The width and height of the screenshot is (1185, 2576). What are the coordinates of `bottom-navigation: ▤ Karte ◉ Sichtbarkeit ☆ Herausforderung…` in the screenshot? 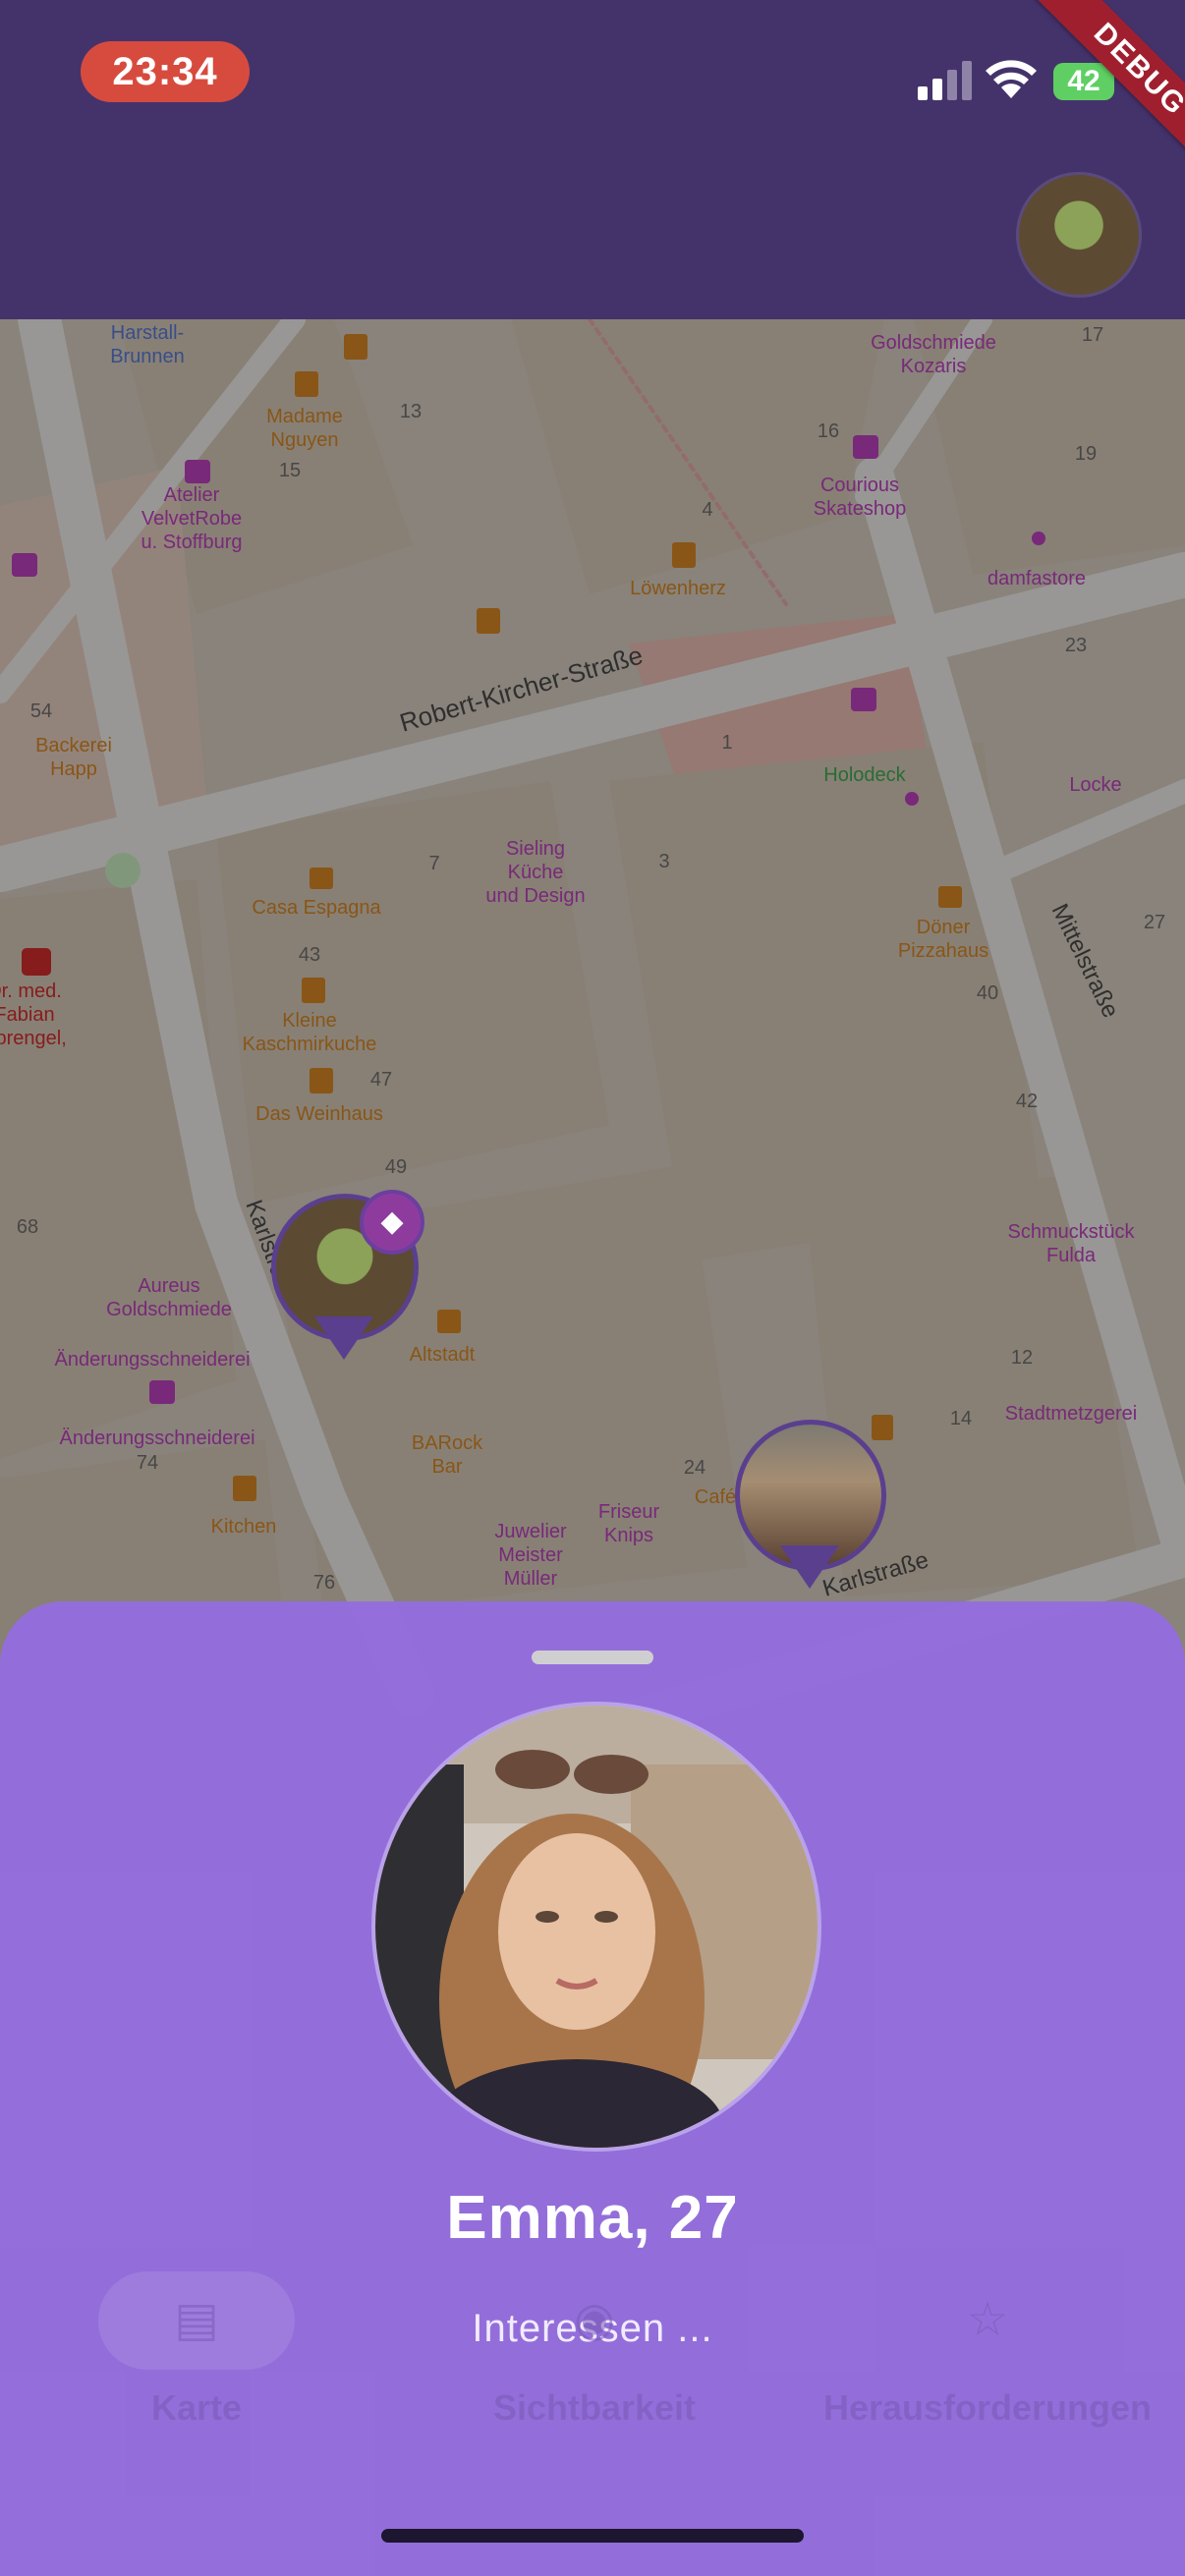 It's located at (592, 2399).